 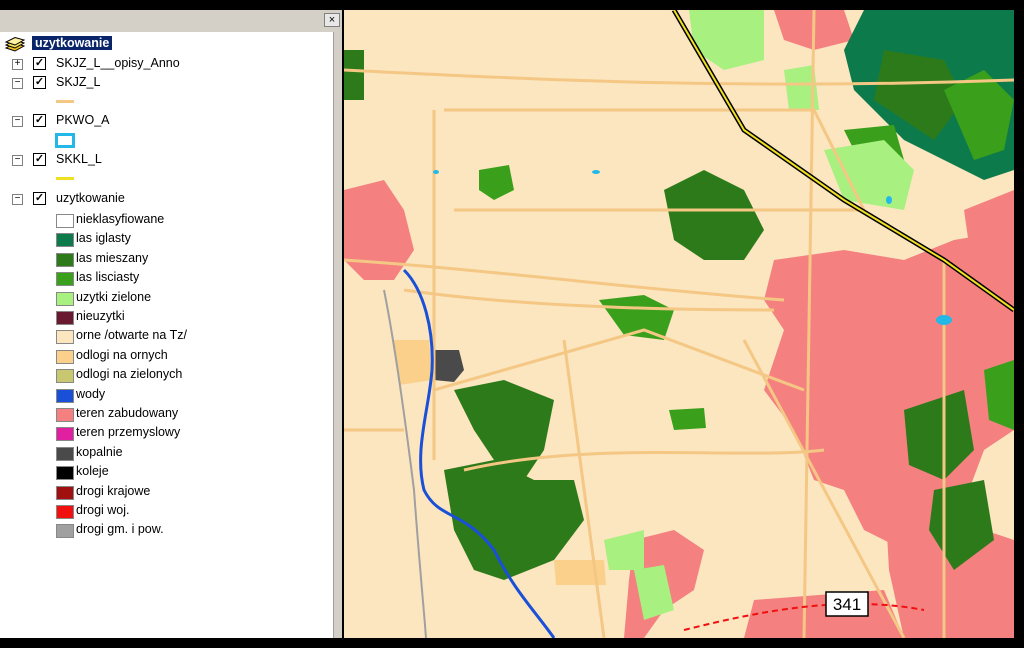 I want to click on layer-row-pkwo: − ✓ PKWO_A, so click(x=165, y=122).